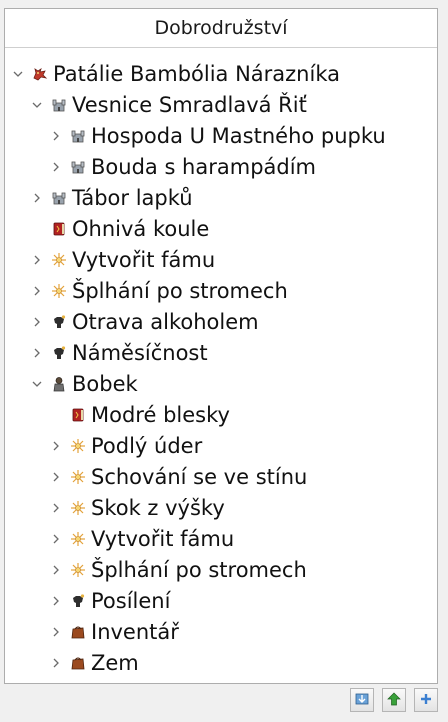 Image resolution: width=448 pixels, height=722 pixels. I want to click on tree-node: Tábor lapků, so click(221, 197).